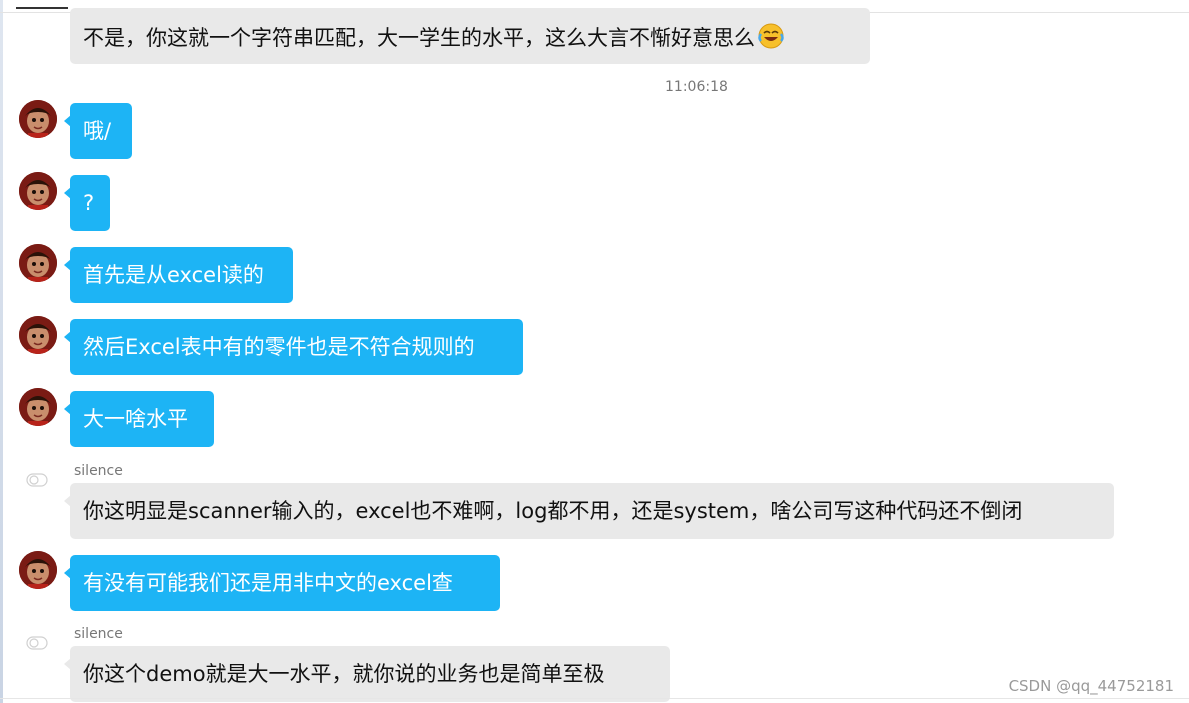 The image size is (1189, 703). I want to click on message-bubble-self: 有没有可能我们还是用非中文的excel查, so click(282, 583).